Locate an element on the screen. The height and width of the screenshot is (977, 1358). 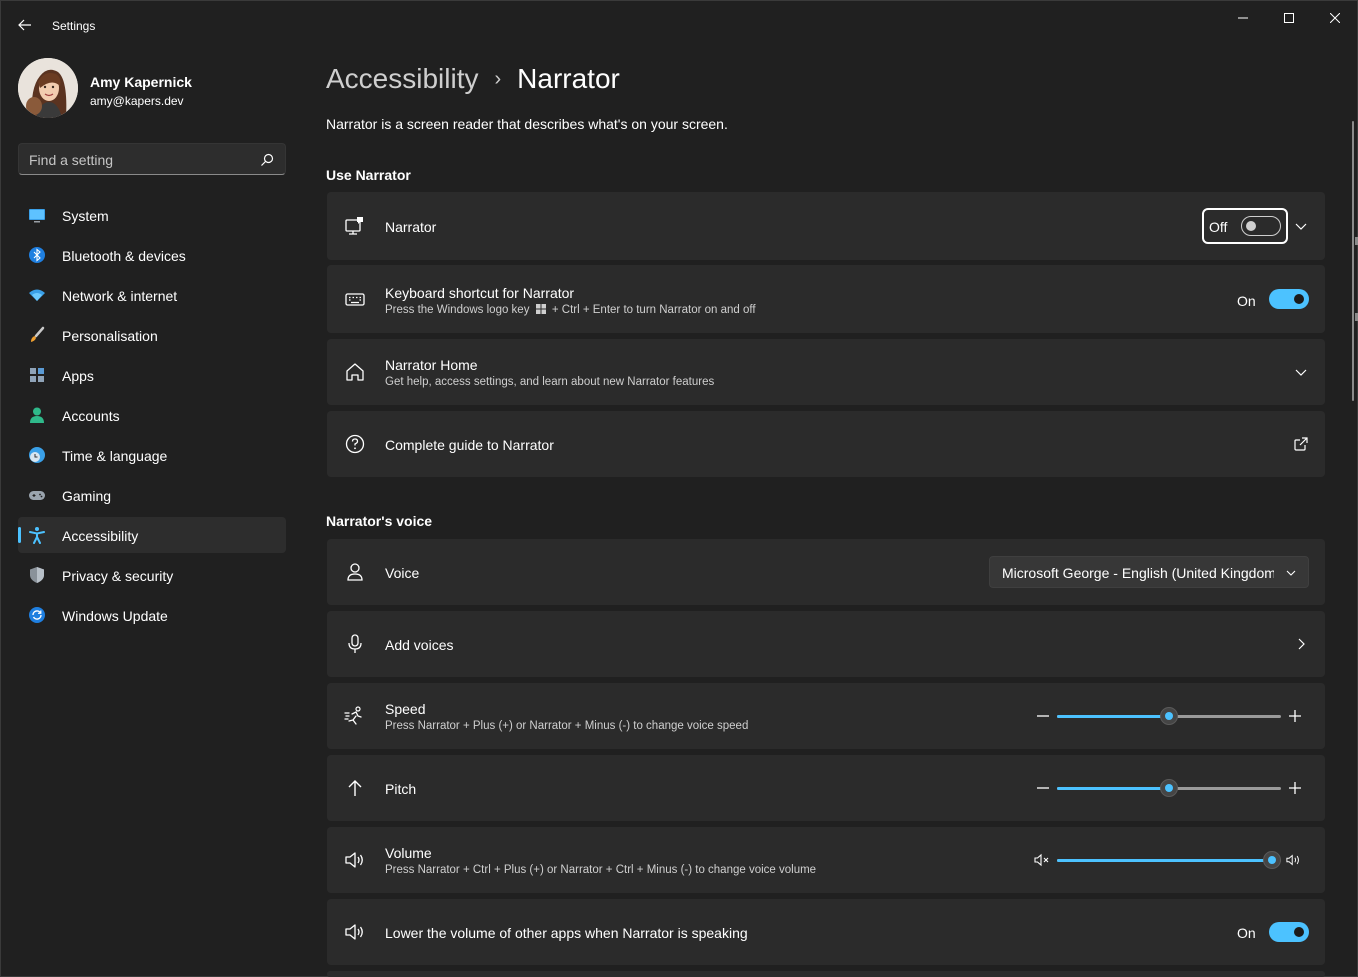
windows-logo-icon is located at coordinates (540, 309).